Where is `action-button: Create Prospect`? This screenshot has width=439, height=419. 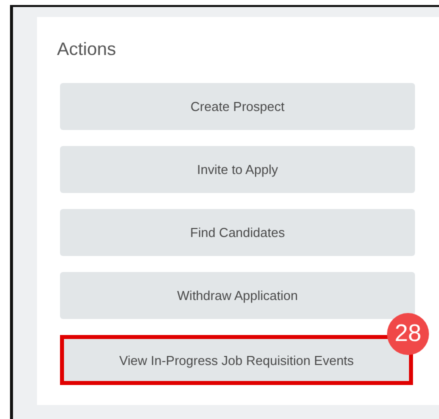 action-button: Create Prospect is located at coordinates (237, 106).